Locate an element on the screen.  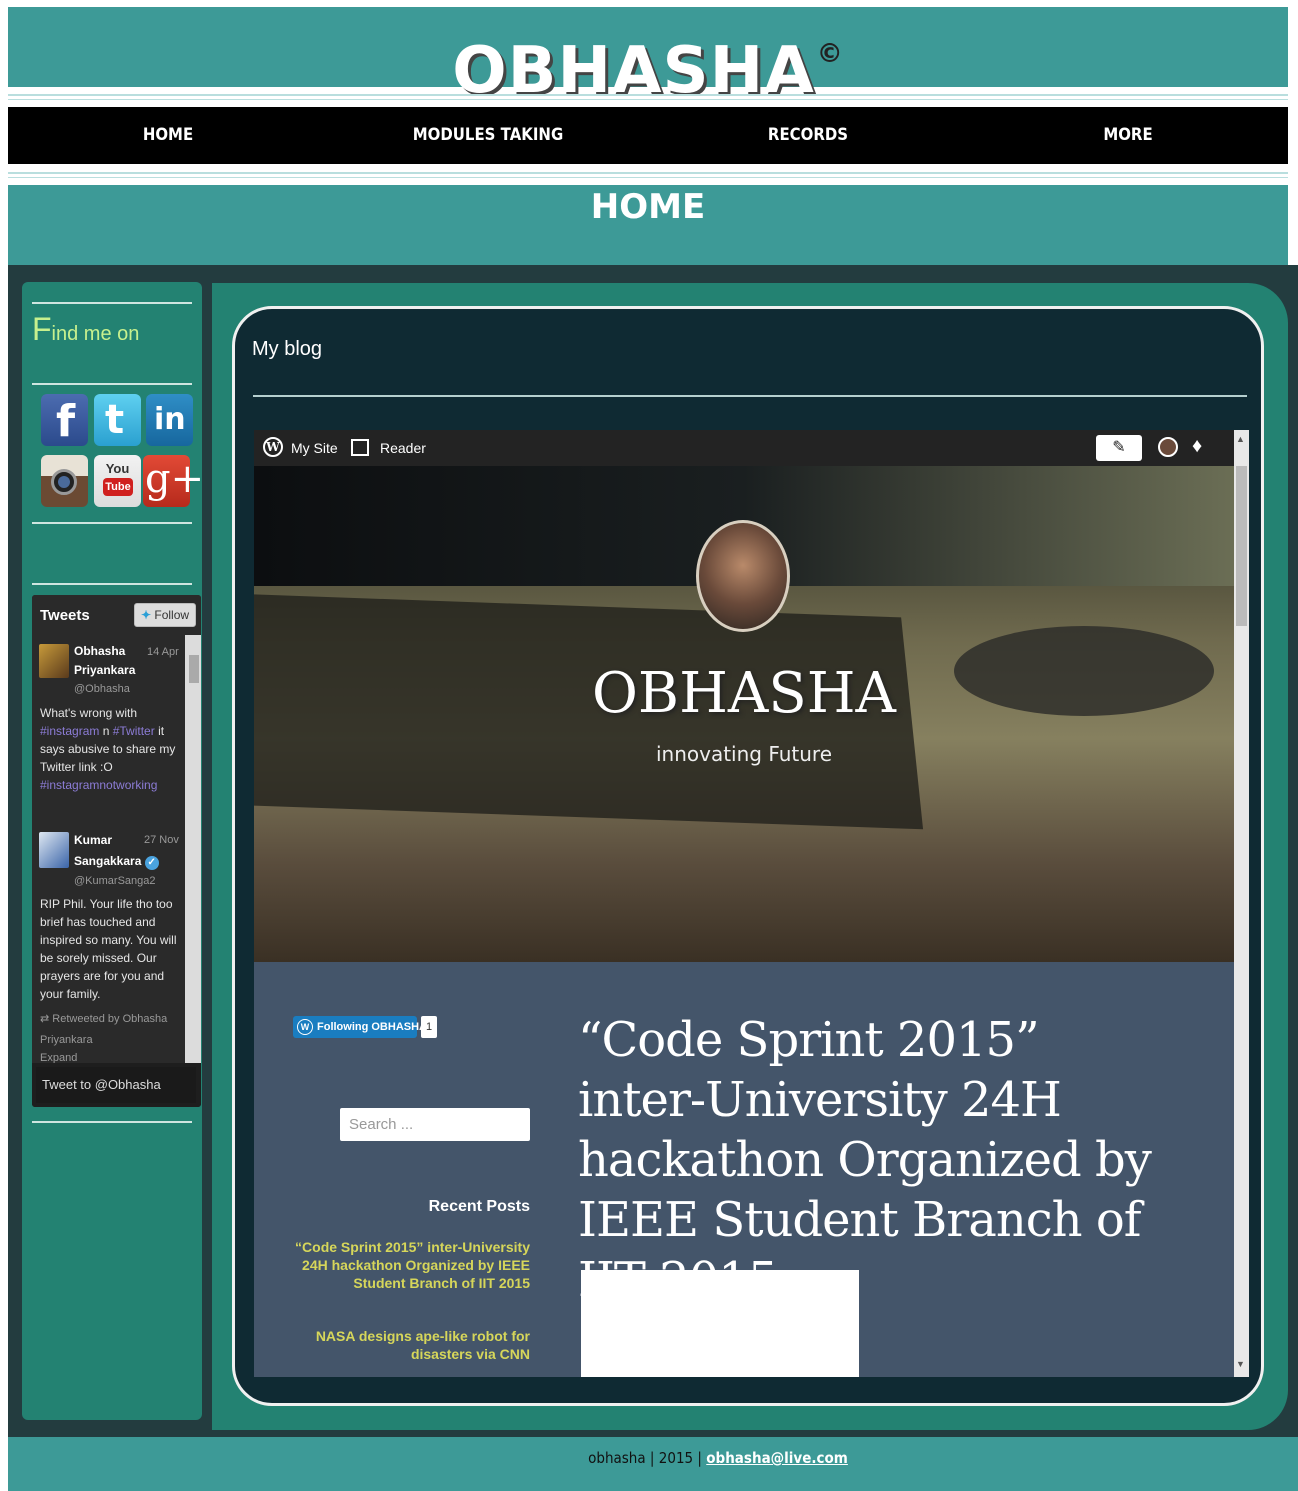
recent-posts-heading: Recent Posts is located at coordinates (479, 1206).